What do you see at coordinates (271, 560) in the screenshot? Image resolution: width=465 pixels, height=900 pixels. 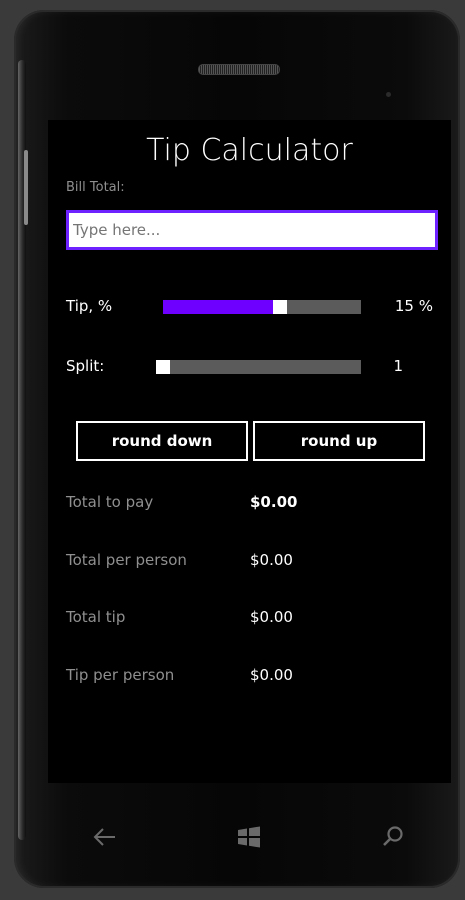 I see `total-per-person-value: $0.00` at bounding box center [271, 560].